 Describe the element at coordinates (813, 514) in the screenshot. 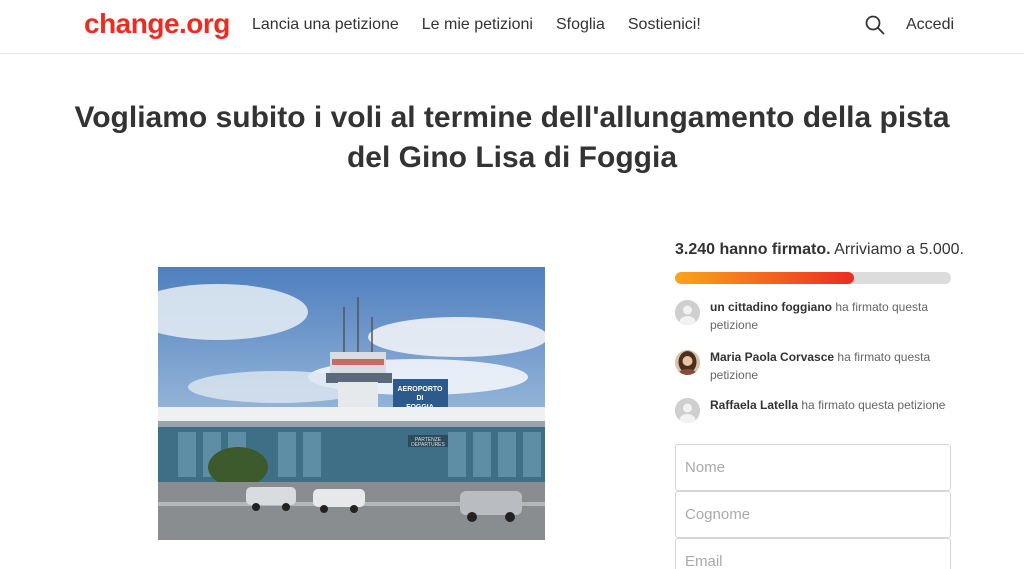

I see `last-name-field` at that location.